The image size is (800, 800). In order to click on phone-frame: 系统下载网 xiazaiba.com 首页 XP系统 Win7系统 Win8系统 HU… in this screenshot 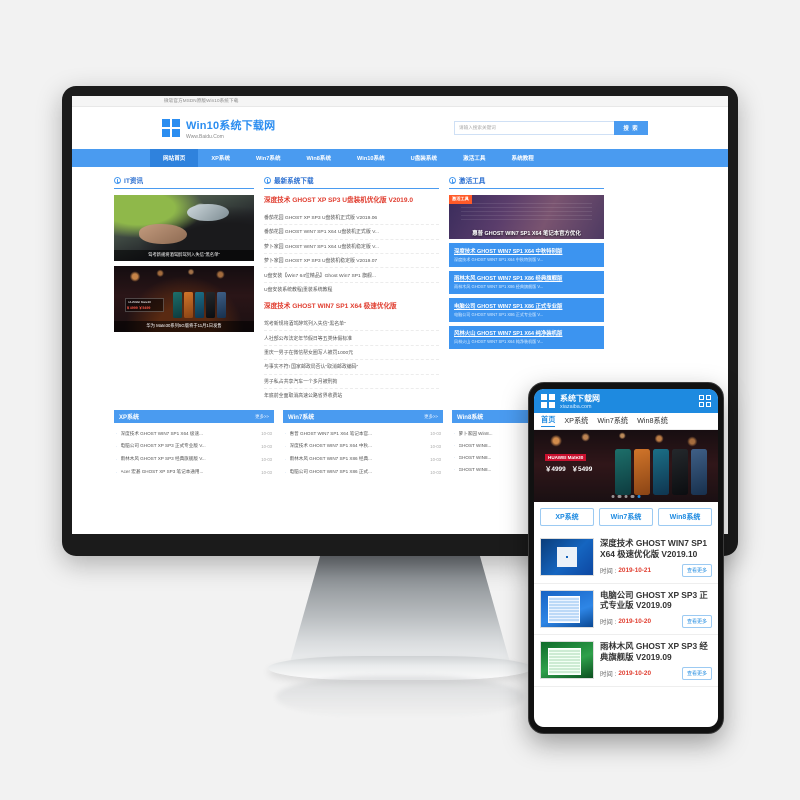, I will do `click(626, 558)`.